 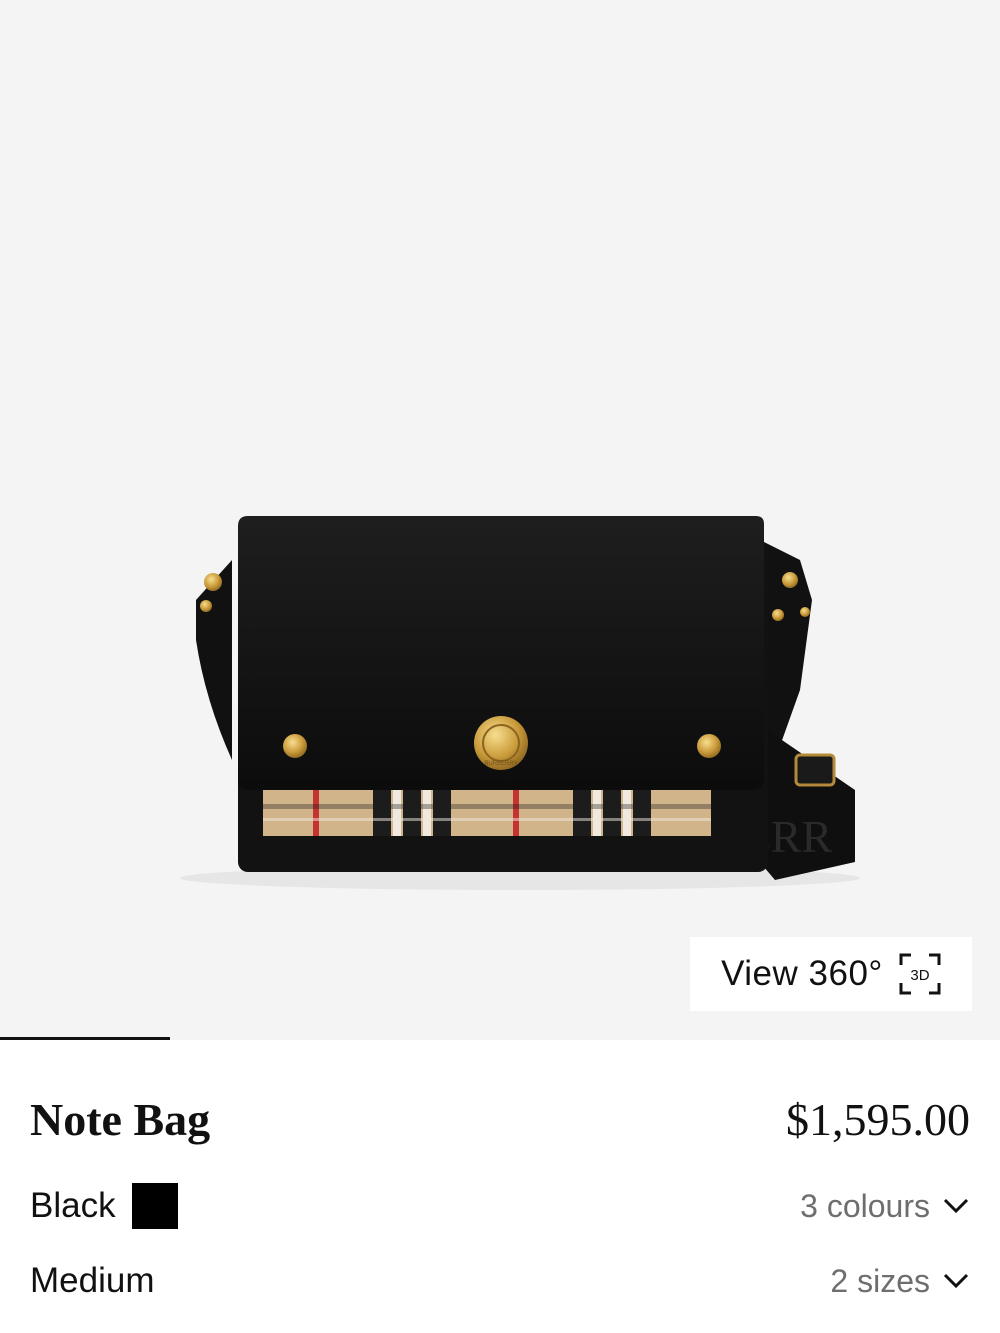 I want to click on sizes-link: 2 sizes, so click(x=880, y=1280).